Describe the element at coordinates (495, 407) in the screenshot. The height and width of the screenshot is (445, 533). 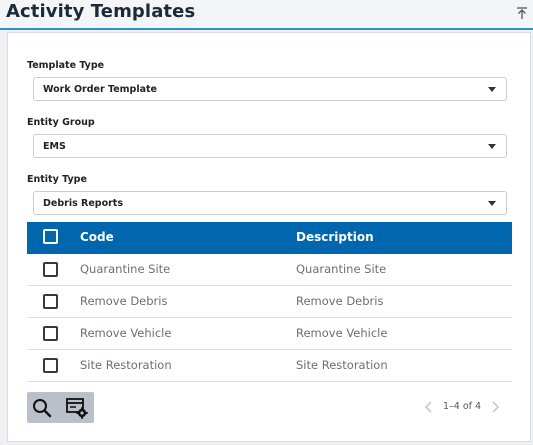
I see `chevron-right-icon` at that location.